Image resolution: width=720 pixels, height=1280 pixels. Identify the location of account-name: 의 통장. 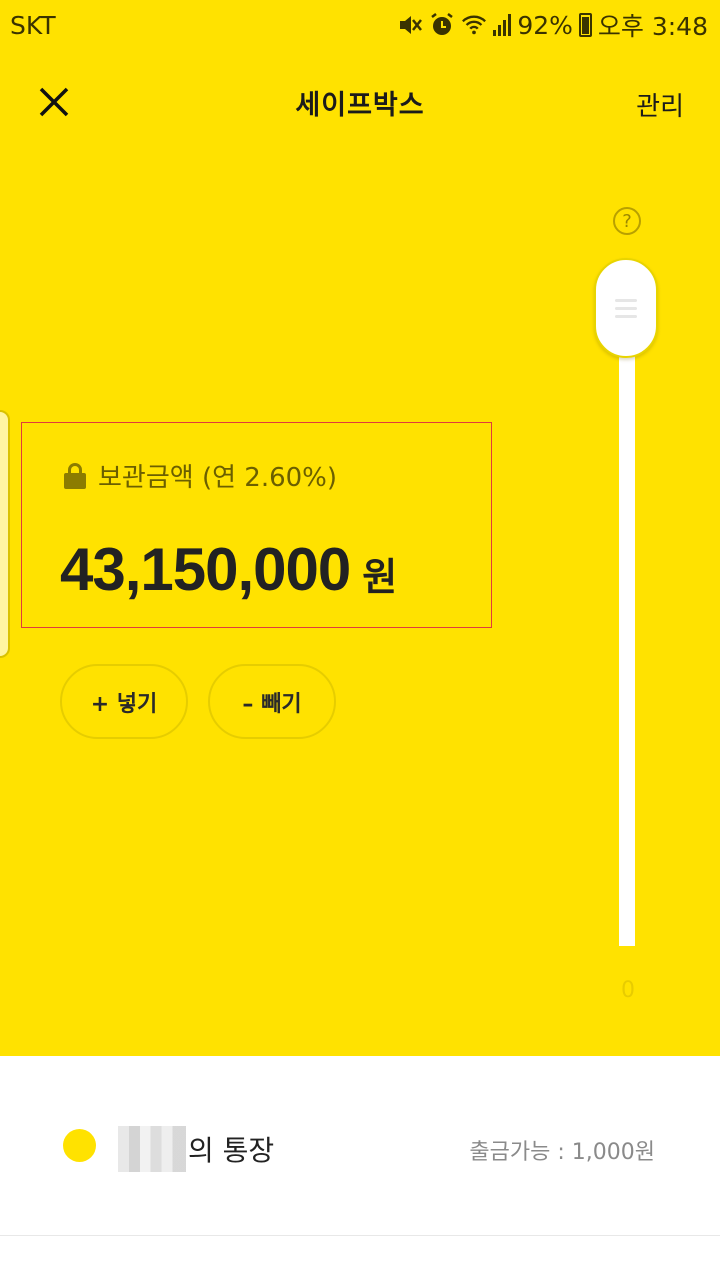
(231, 1150).